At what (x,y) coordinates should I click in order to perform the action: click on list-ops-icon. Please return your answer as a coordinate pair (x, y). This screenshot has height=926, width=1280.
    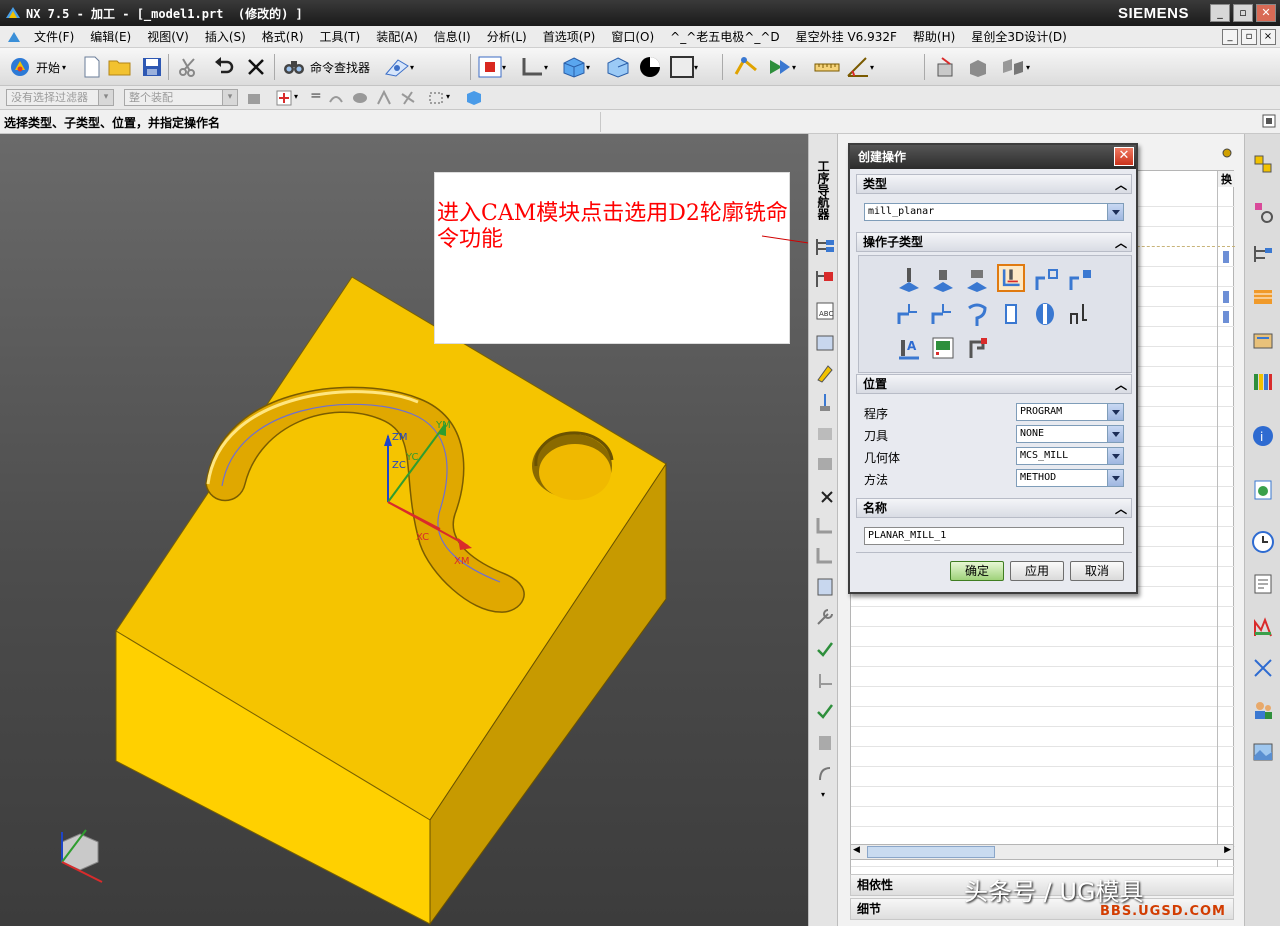
    Looking at the image, I should click on (825, 587).